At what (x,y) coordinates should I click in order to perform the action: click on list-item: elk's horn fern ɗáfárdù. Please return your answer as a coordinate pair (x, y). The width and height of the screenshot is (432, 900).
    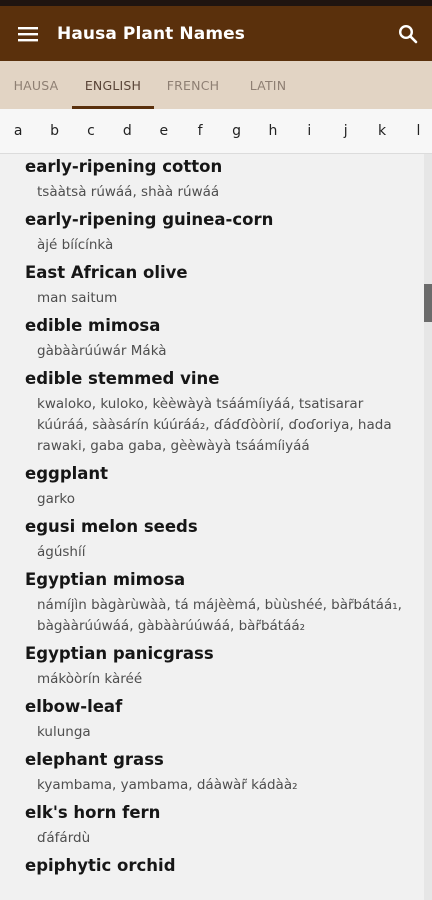
    Looking at the image, I should click on (212, 826).